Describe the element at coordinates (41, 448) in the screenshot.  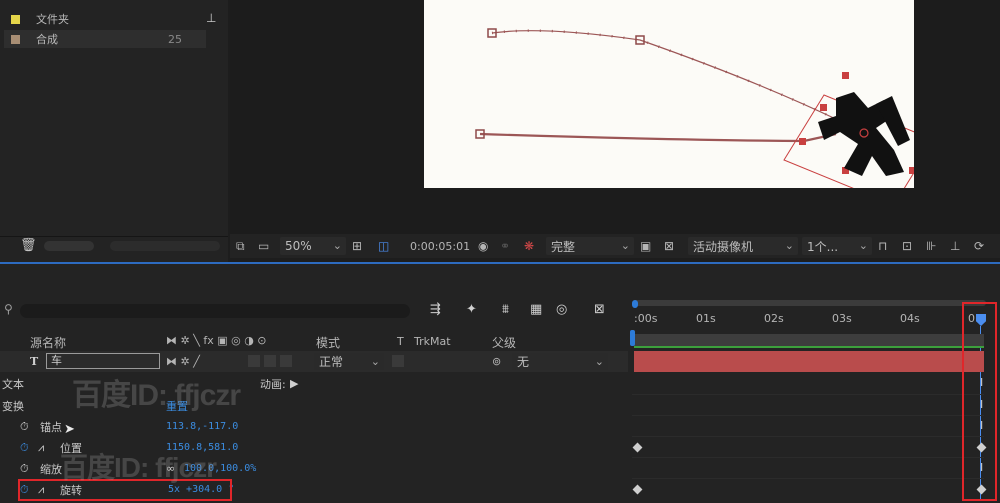
I see `graph-icon: ⩘` at that location.